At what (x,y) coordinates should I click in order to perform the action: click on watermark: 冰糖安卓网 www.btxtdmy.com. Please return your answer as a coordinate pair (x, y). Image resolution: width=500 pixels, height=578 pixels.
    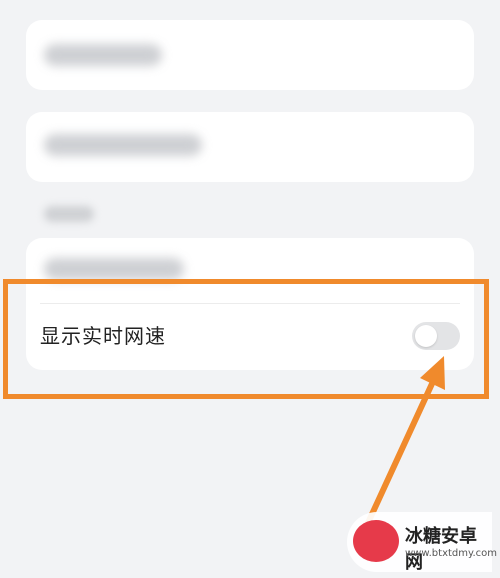
    Looking at the image, I should click on (422, 542).